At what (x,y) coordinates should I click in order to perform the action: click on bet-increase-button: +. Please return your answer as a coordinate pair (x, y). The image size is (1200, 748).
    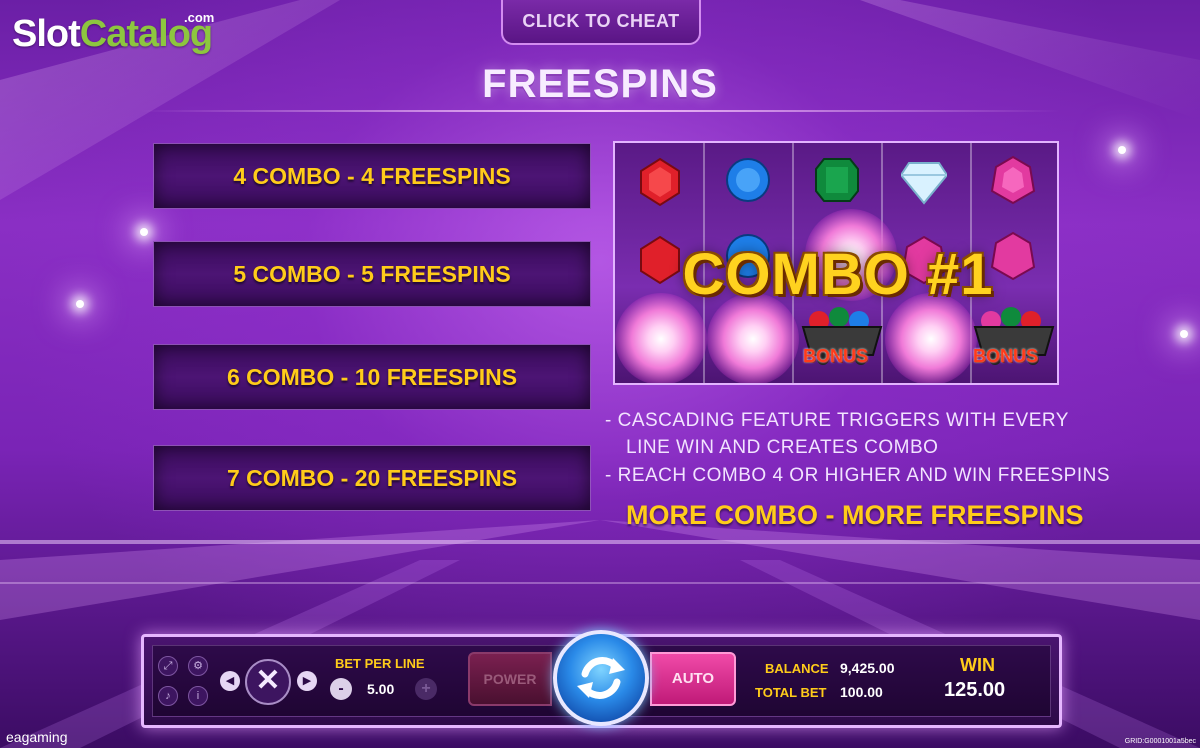
    Looking at the image, I should click on (426, 689).